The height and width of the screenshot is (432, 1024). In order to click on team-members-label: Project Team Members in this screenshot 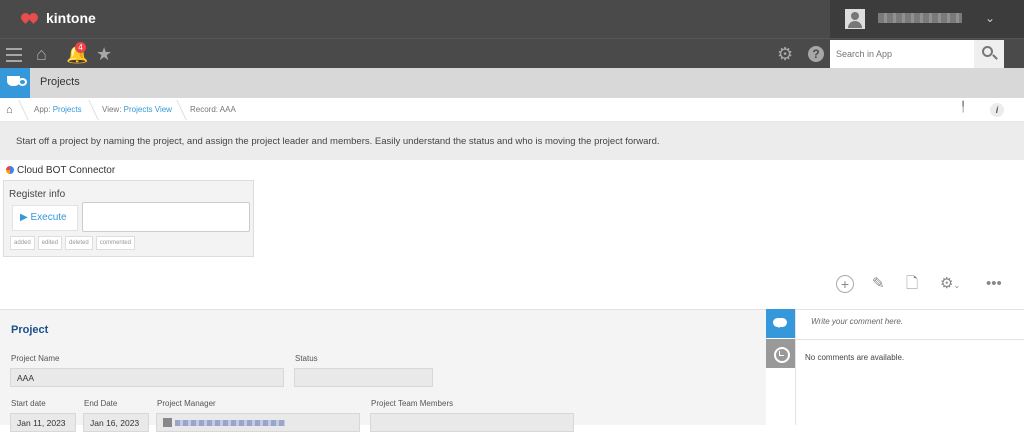, I will do `click(412, 403)`.